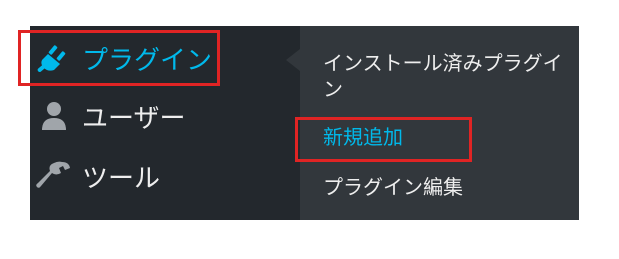 The height and width of the screenshot is (259, 619). What do you see at coordinates (119, 58) in the screenshot?
I see `highlight-box-plugins` at bounding box center [119, 58].